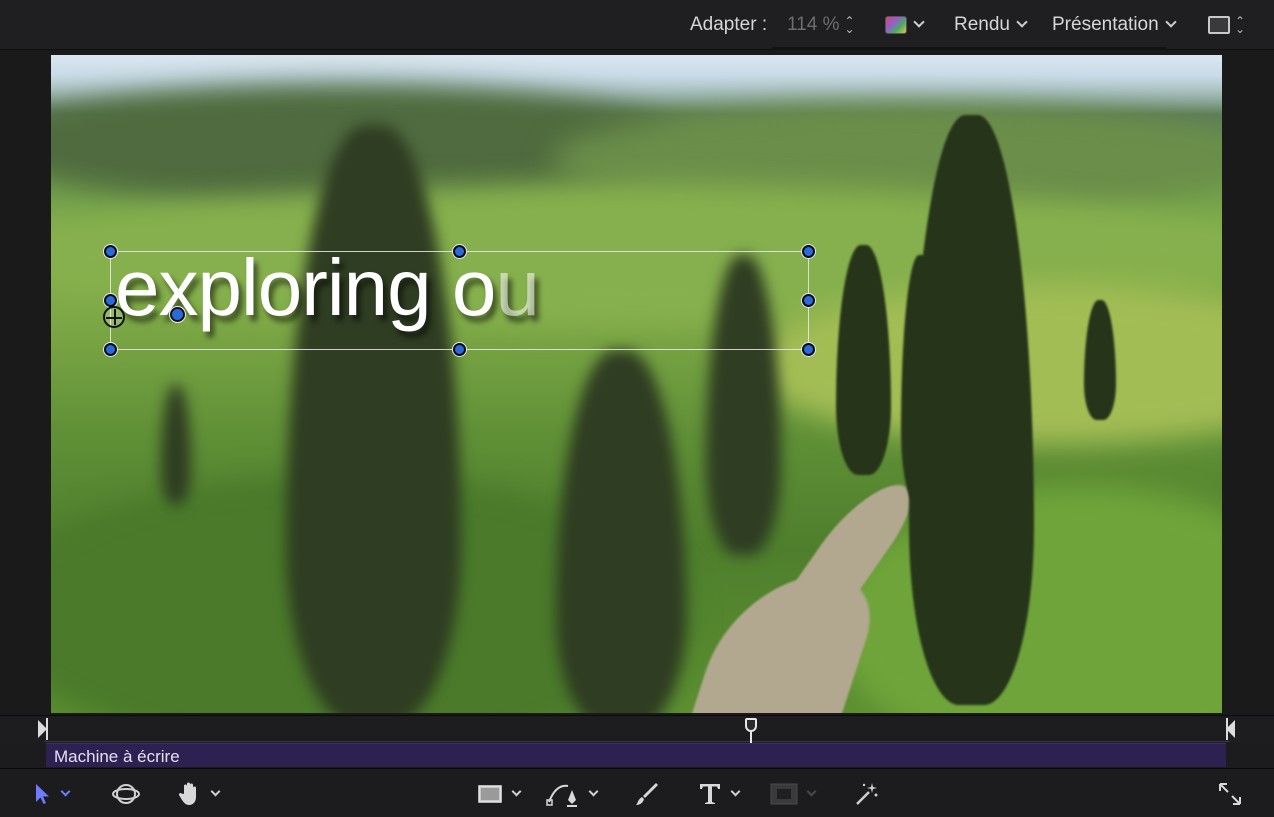  What do you see at coordinates (896, 25) in the screenshot?
I see `color-channels-icon` at bounding box center [896, 25].